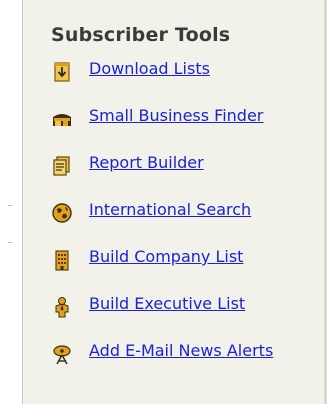 This screenshot has width=327, height=404. Describe the element at coordinates (167, 304) in the screenshot. I see `build-executive-list-link: Build Executive List` at that location.